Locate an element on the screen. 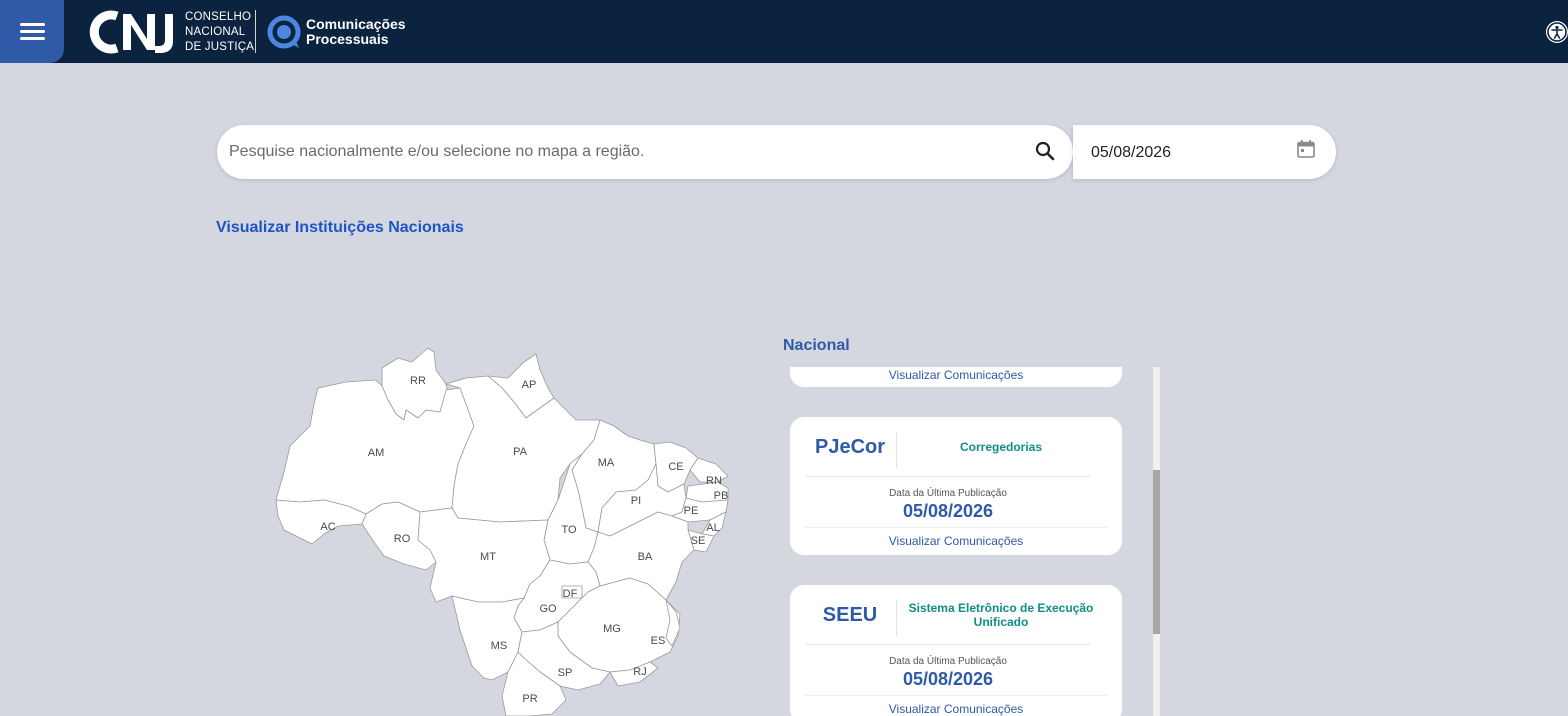 This screenshot has width=1568, height=716. product-name-line: Comunicações is located at coordinates (356, 24).